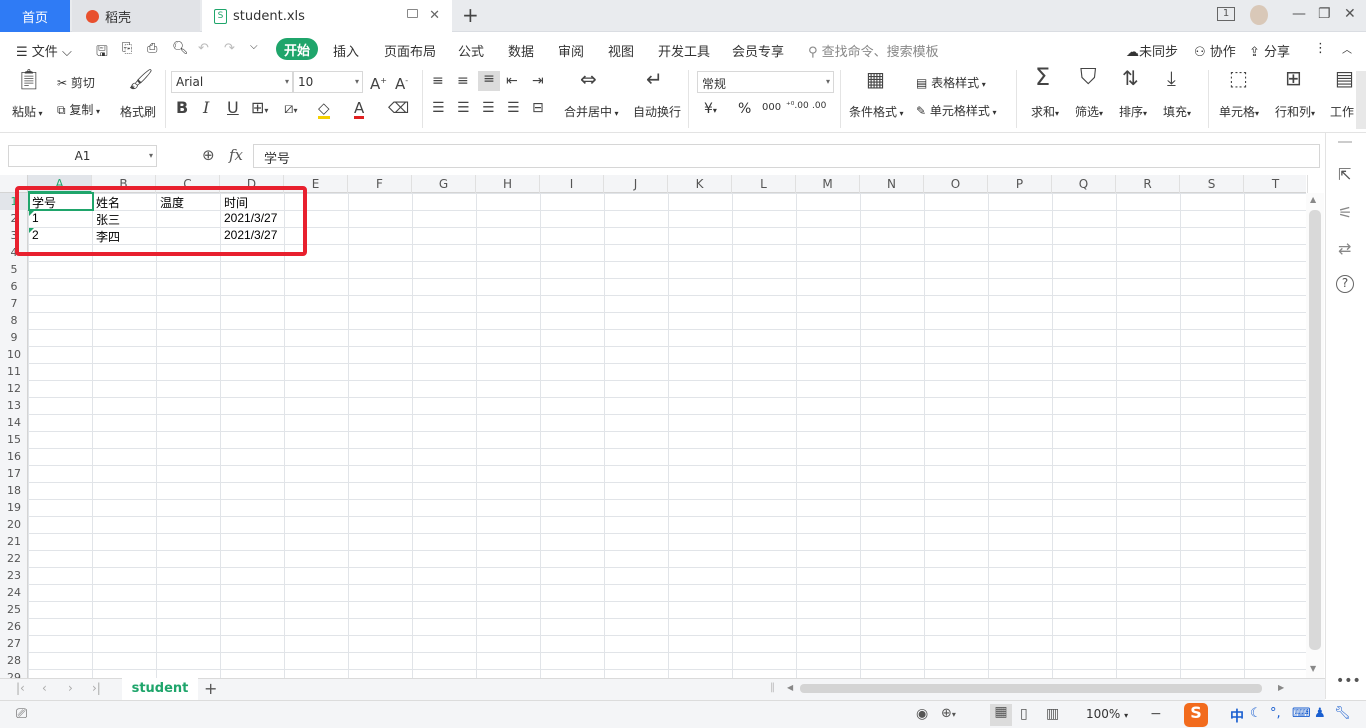  I want to click on collapse-ribbon-icon: ︿, so click(1347, 48).